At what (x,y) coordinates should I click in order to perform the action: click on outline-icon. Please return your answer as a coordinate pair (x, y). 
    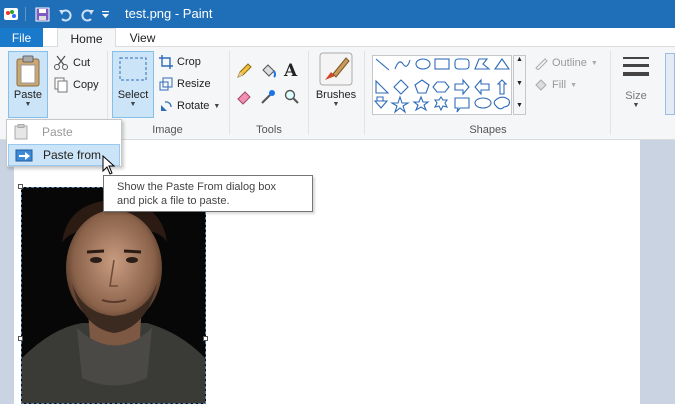
    Looking at the image, I should click on (541, 64).